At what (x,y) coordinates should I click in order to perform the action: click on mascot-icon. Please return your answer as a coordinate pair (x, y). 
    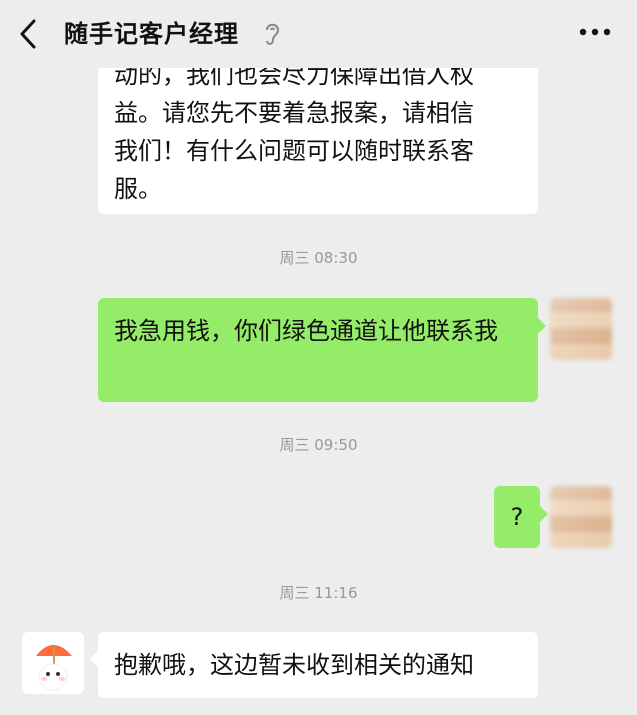
    Looking at the image, I should click on (54, 668).